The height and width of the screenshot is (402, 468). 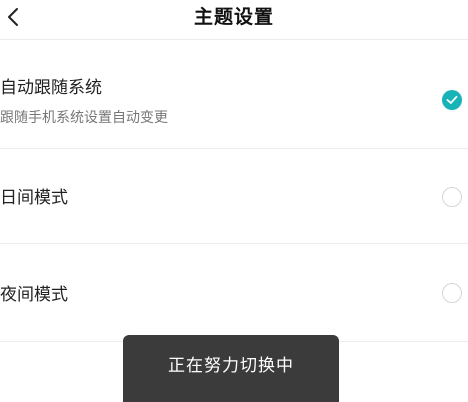 What do you see at coordinates (51, 88) in the screenshot?
I see `option-label: 自动跟随系统` at bounding box center [51, 88].